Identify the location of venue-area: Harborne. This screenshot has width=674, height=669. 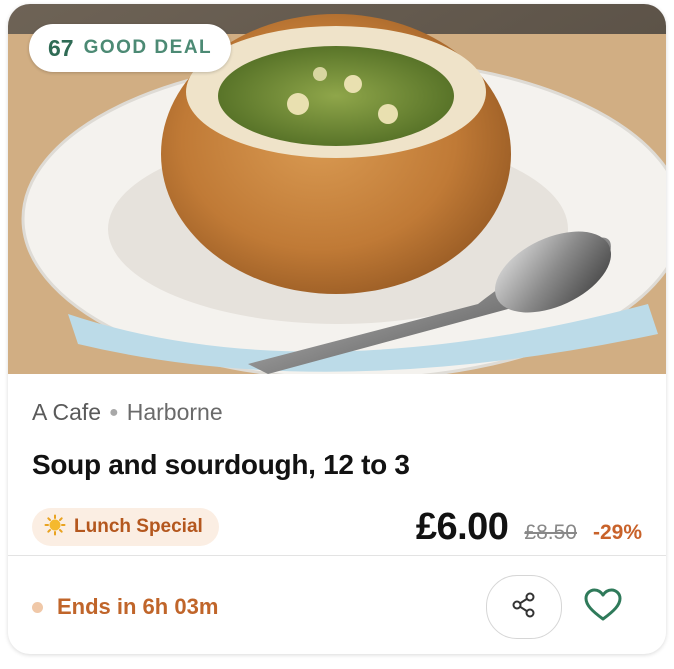
(174, 412).